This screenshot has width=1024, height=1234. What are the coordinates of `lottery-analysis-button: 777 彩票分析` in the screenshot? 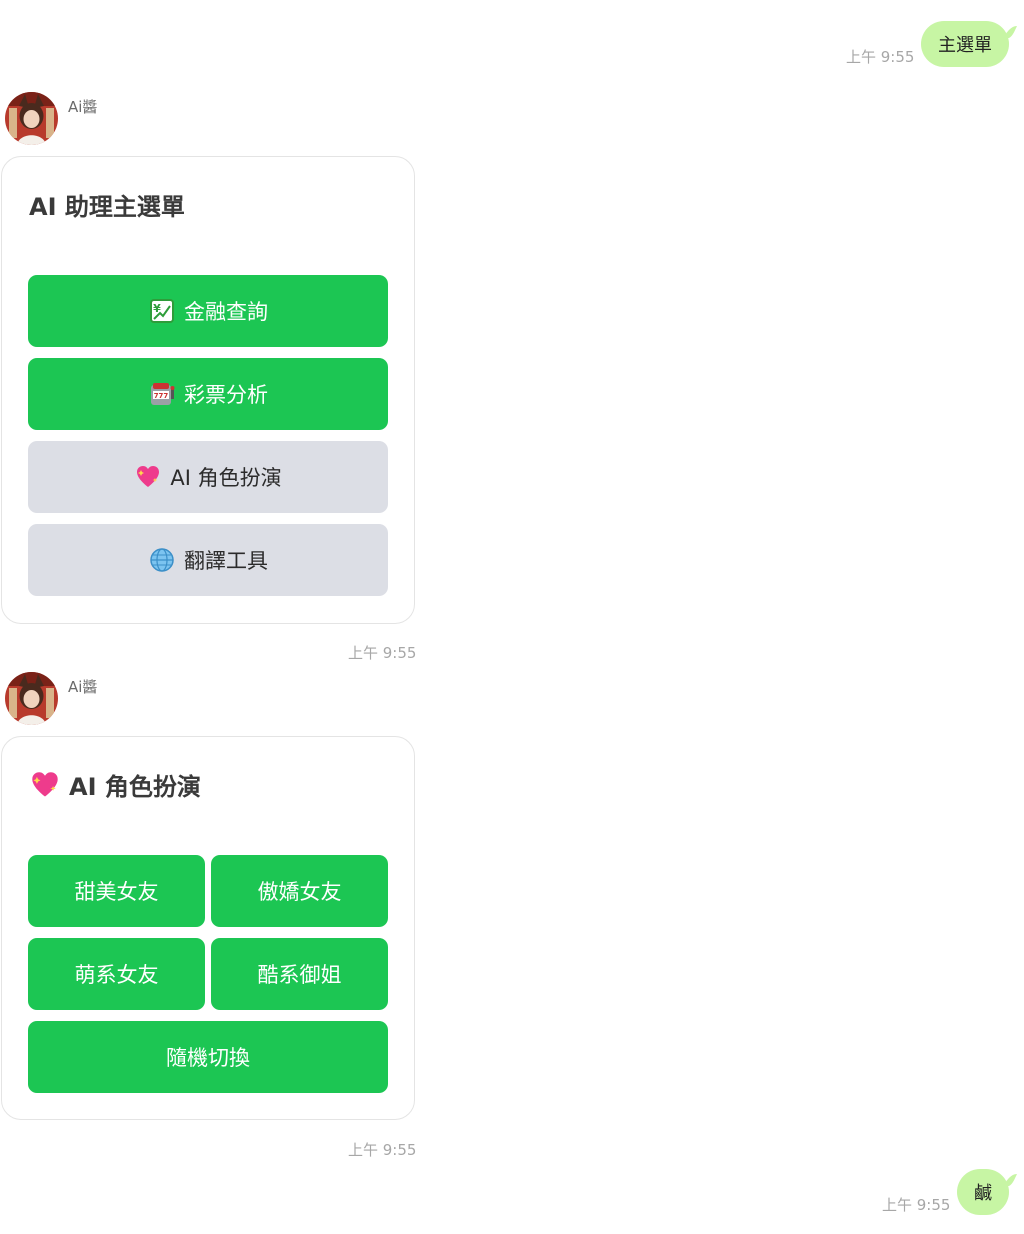 It's located at (208, 394).